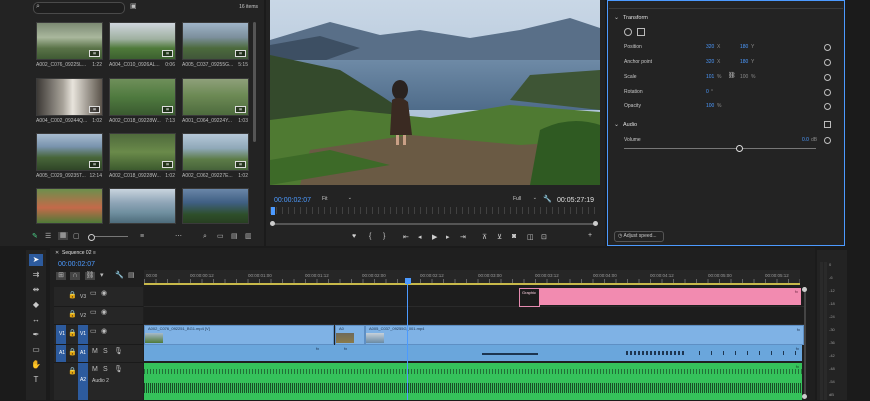 Image resolution: width=870 pixels, height=401 pixels. I want to click on sequence-menu-icon: ≡, so click(94, 253).